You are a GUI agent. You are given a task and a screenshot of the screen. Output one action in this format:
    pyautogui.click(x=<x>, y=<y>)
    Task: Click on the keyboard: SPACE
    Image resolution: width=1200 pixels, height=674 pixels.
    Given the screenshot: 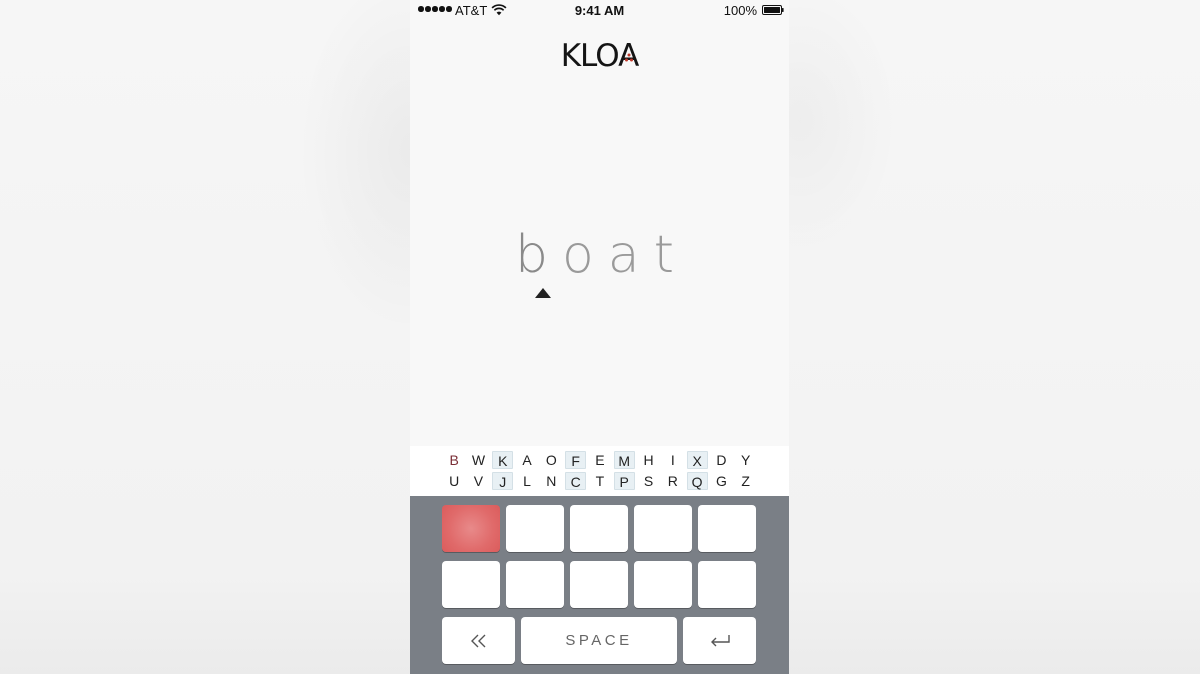 What is the action you would take?
    pyautogui.click(x=599, y=585)
    